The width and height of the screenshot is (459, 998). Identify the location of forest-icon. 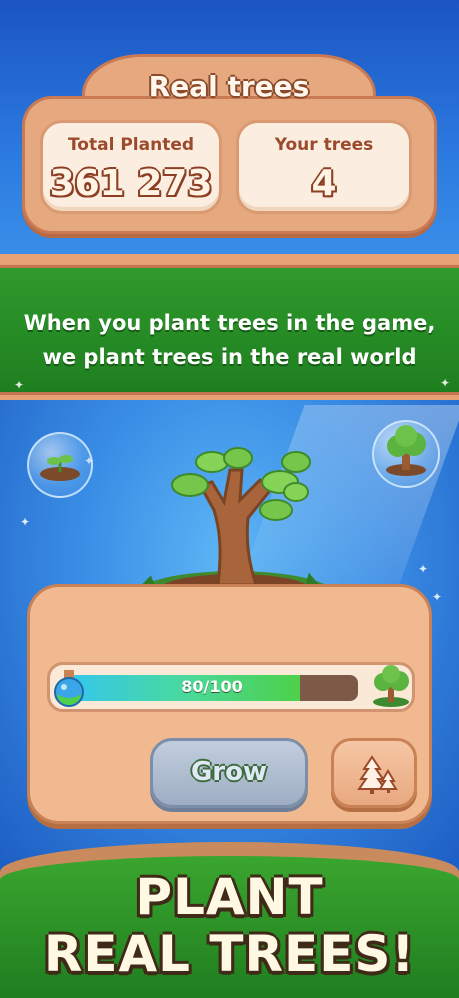
(377, 774).